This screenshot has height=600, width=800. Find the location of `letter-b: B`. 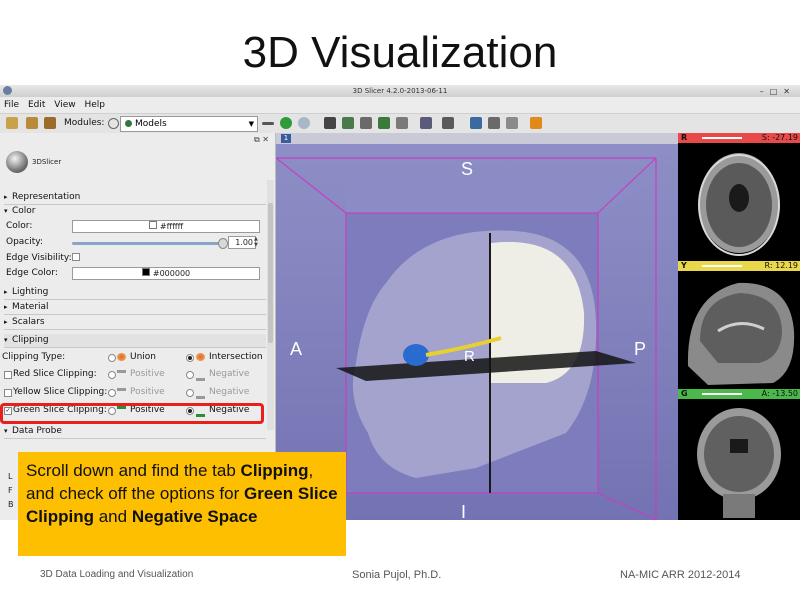

letter-b: B is located at coordinates (11, 504).